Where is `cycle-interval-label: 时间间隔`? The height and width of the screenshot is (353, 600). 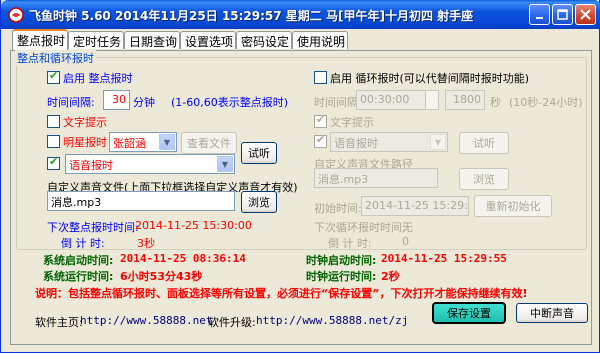 cycle-interval-label: 时间间隔 is located at coordinates (336, 102).